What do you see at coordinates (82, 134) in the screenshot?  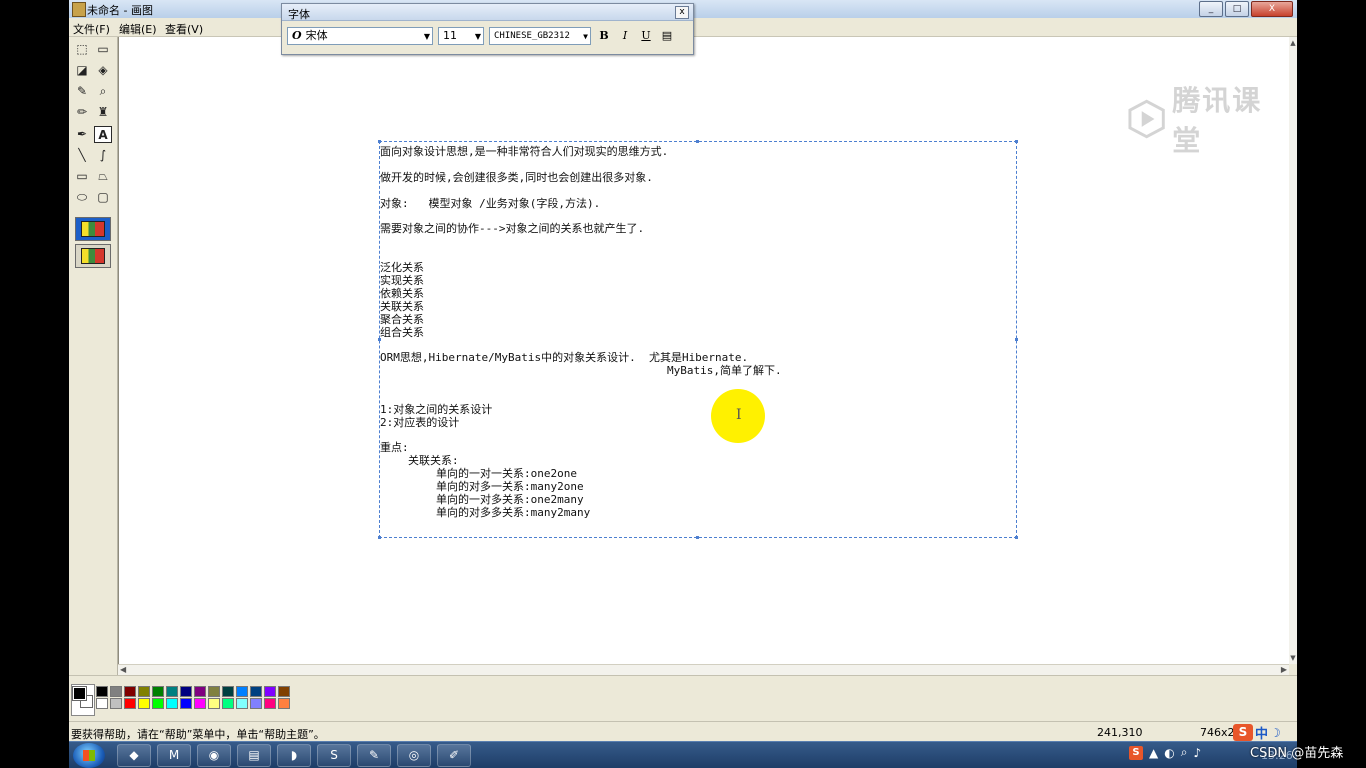 I see `airbrush-icon: ✒` at bounding box center [82, 134].